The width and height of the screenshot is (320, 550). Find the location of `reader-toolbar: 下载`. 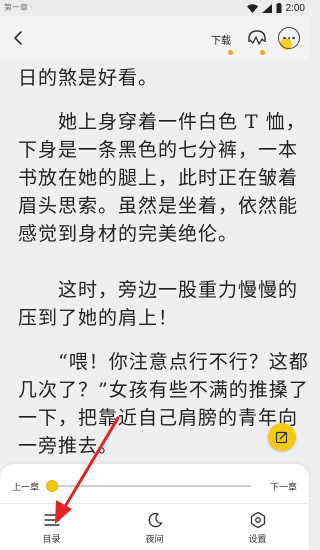

reader-toolbar: 下载 is located at coordinates (154, 38).